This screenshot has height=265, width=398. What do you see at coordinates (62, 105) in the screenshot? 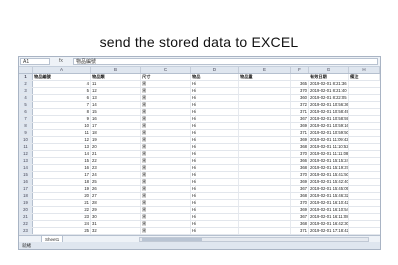
I see `table-cell: 7` at bounding box center [62, 105].